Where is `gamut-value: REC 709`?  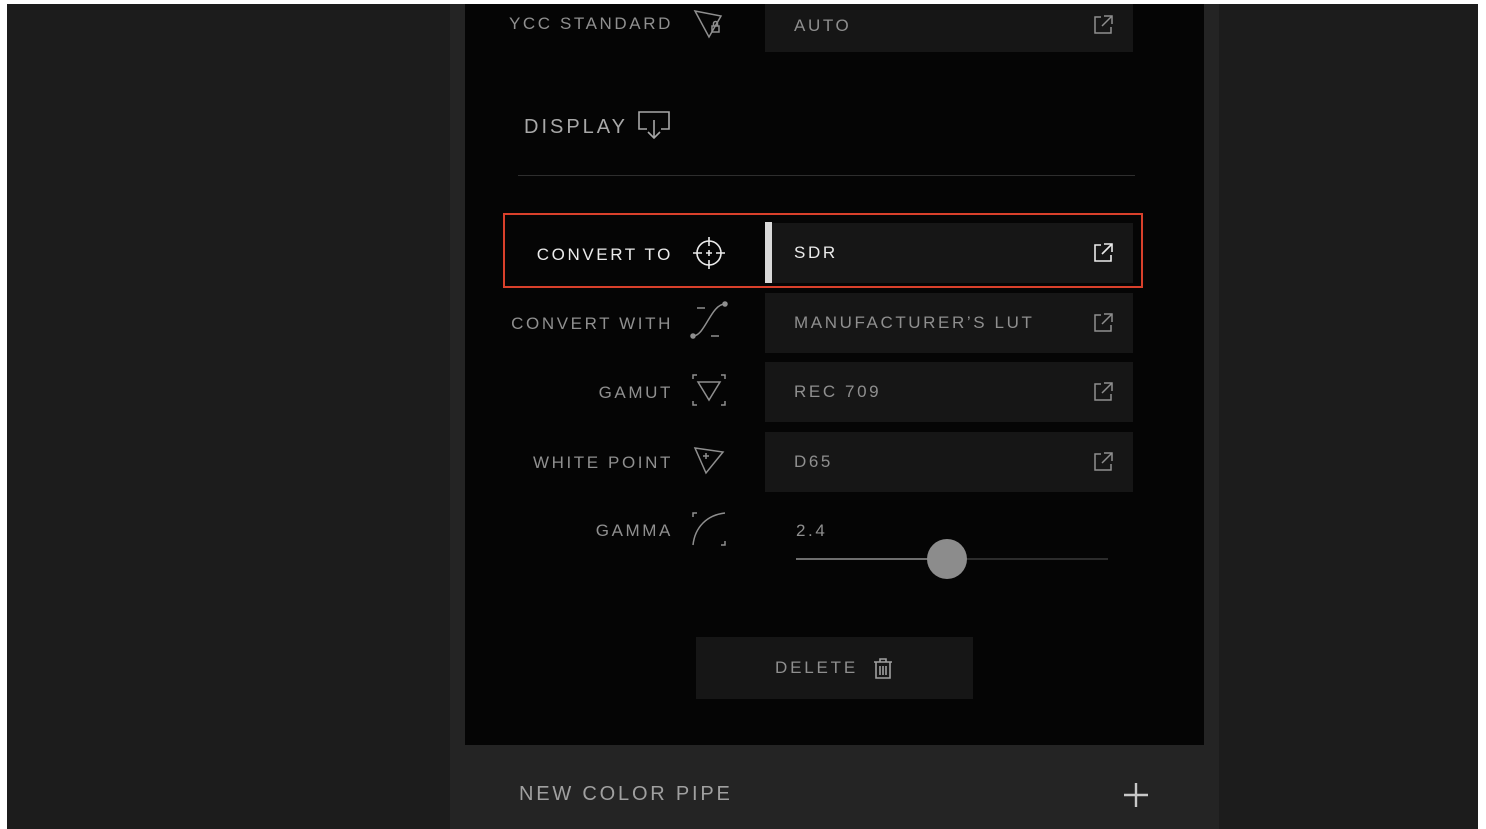 gamut-value: REC 709 is located at coordinates (838, 391).